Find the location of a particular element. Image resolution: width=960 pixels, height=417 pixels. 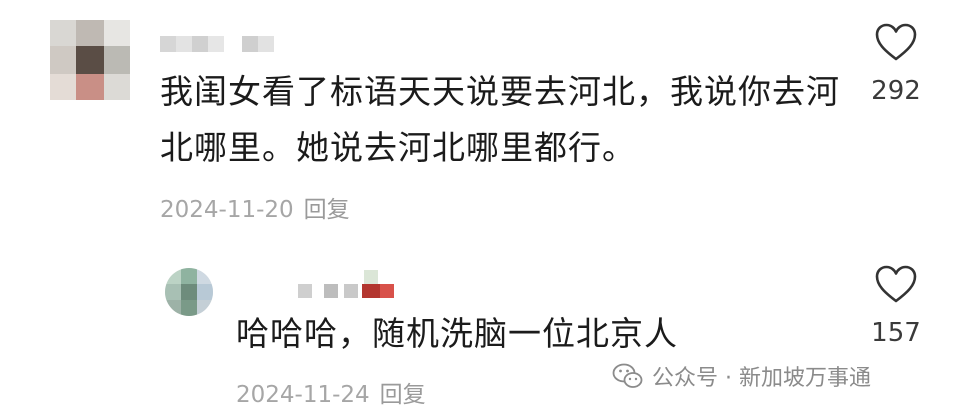

watermark: 公众号 · 新加坡万事通 is located at coordinates (741, 376).